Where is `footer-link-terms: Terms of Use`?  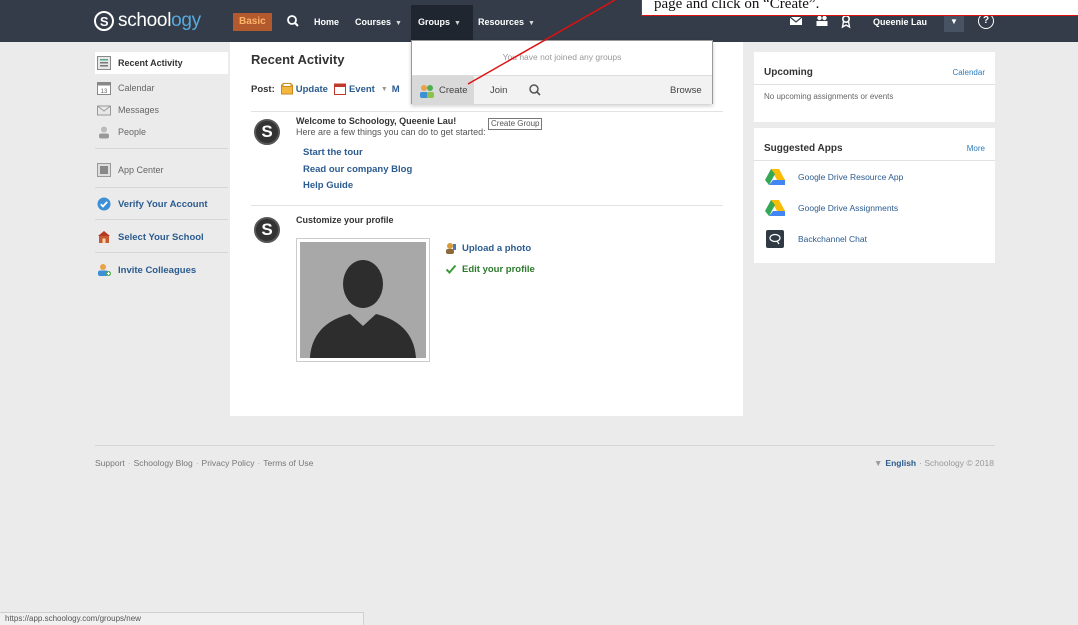
footer-link-terms: Terms of Use is located at coordinates (288, 463).